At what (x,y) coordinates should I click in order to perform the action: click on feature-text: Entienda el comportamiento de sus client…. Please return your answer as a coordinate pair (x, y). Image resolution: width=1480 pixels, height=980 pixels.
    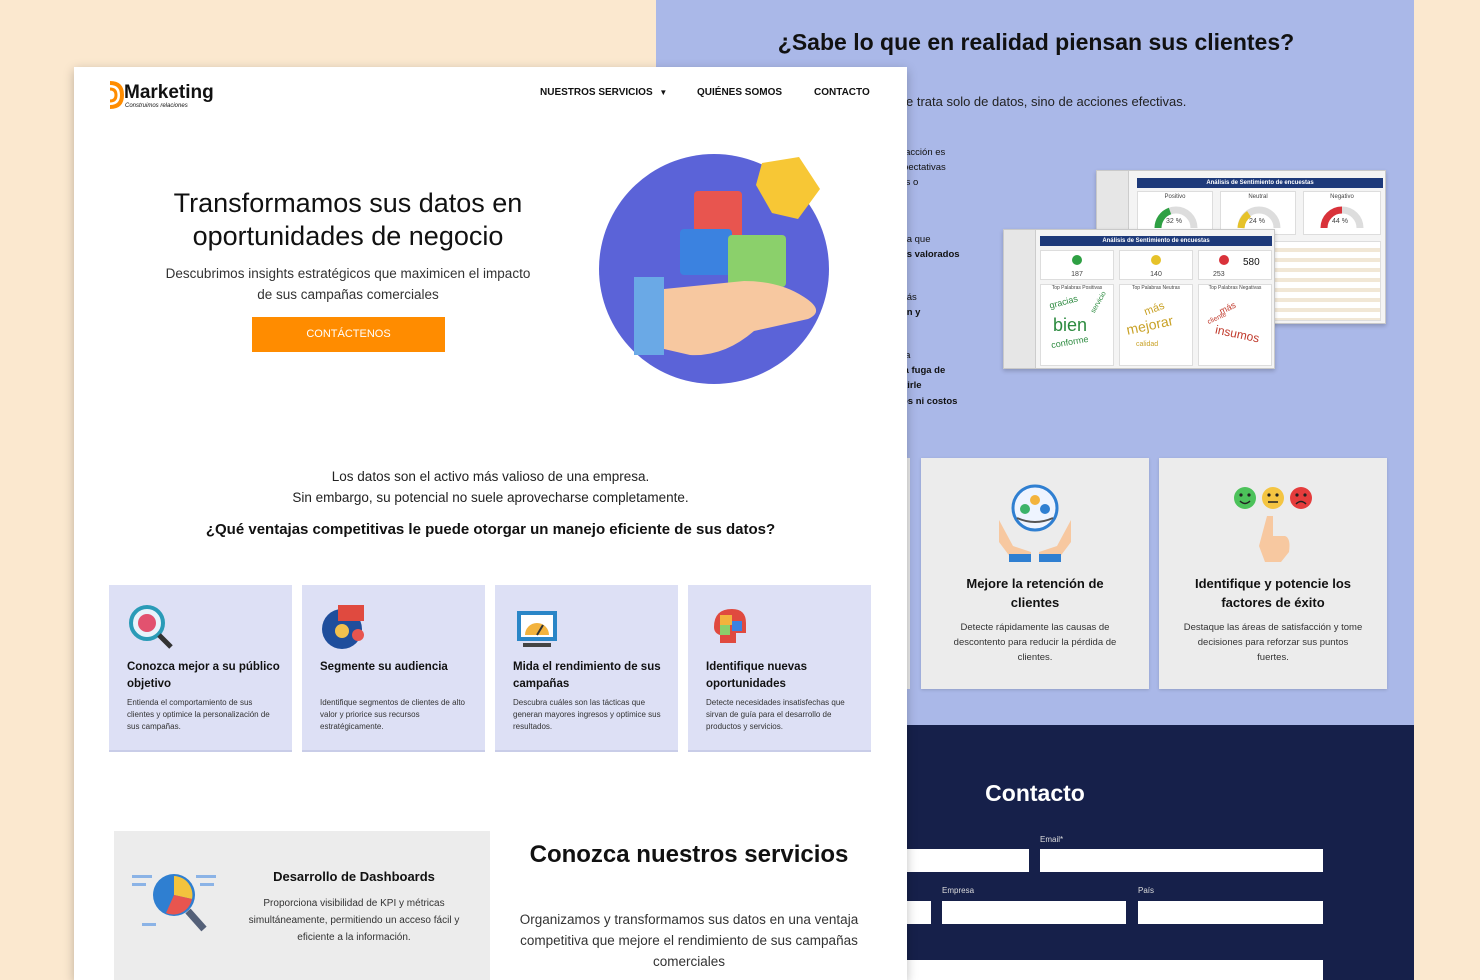
    Looking at the image, I should click on (198, 714).